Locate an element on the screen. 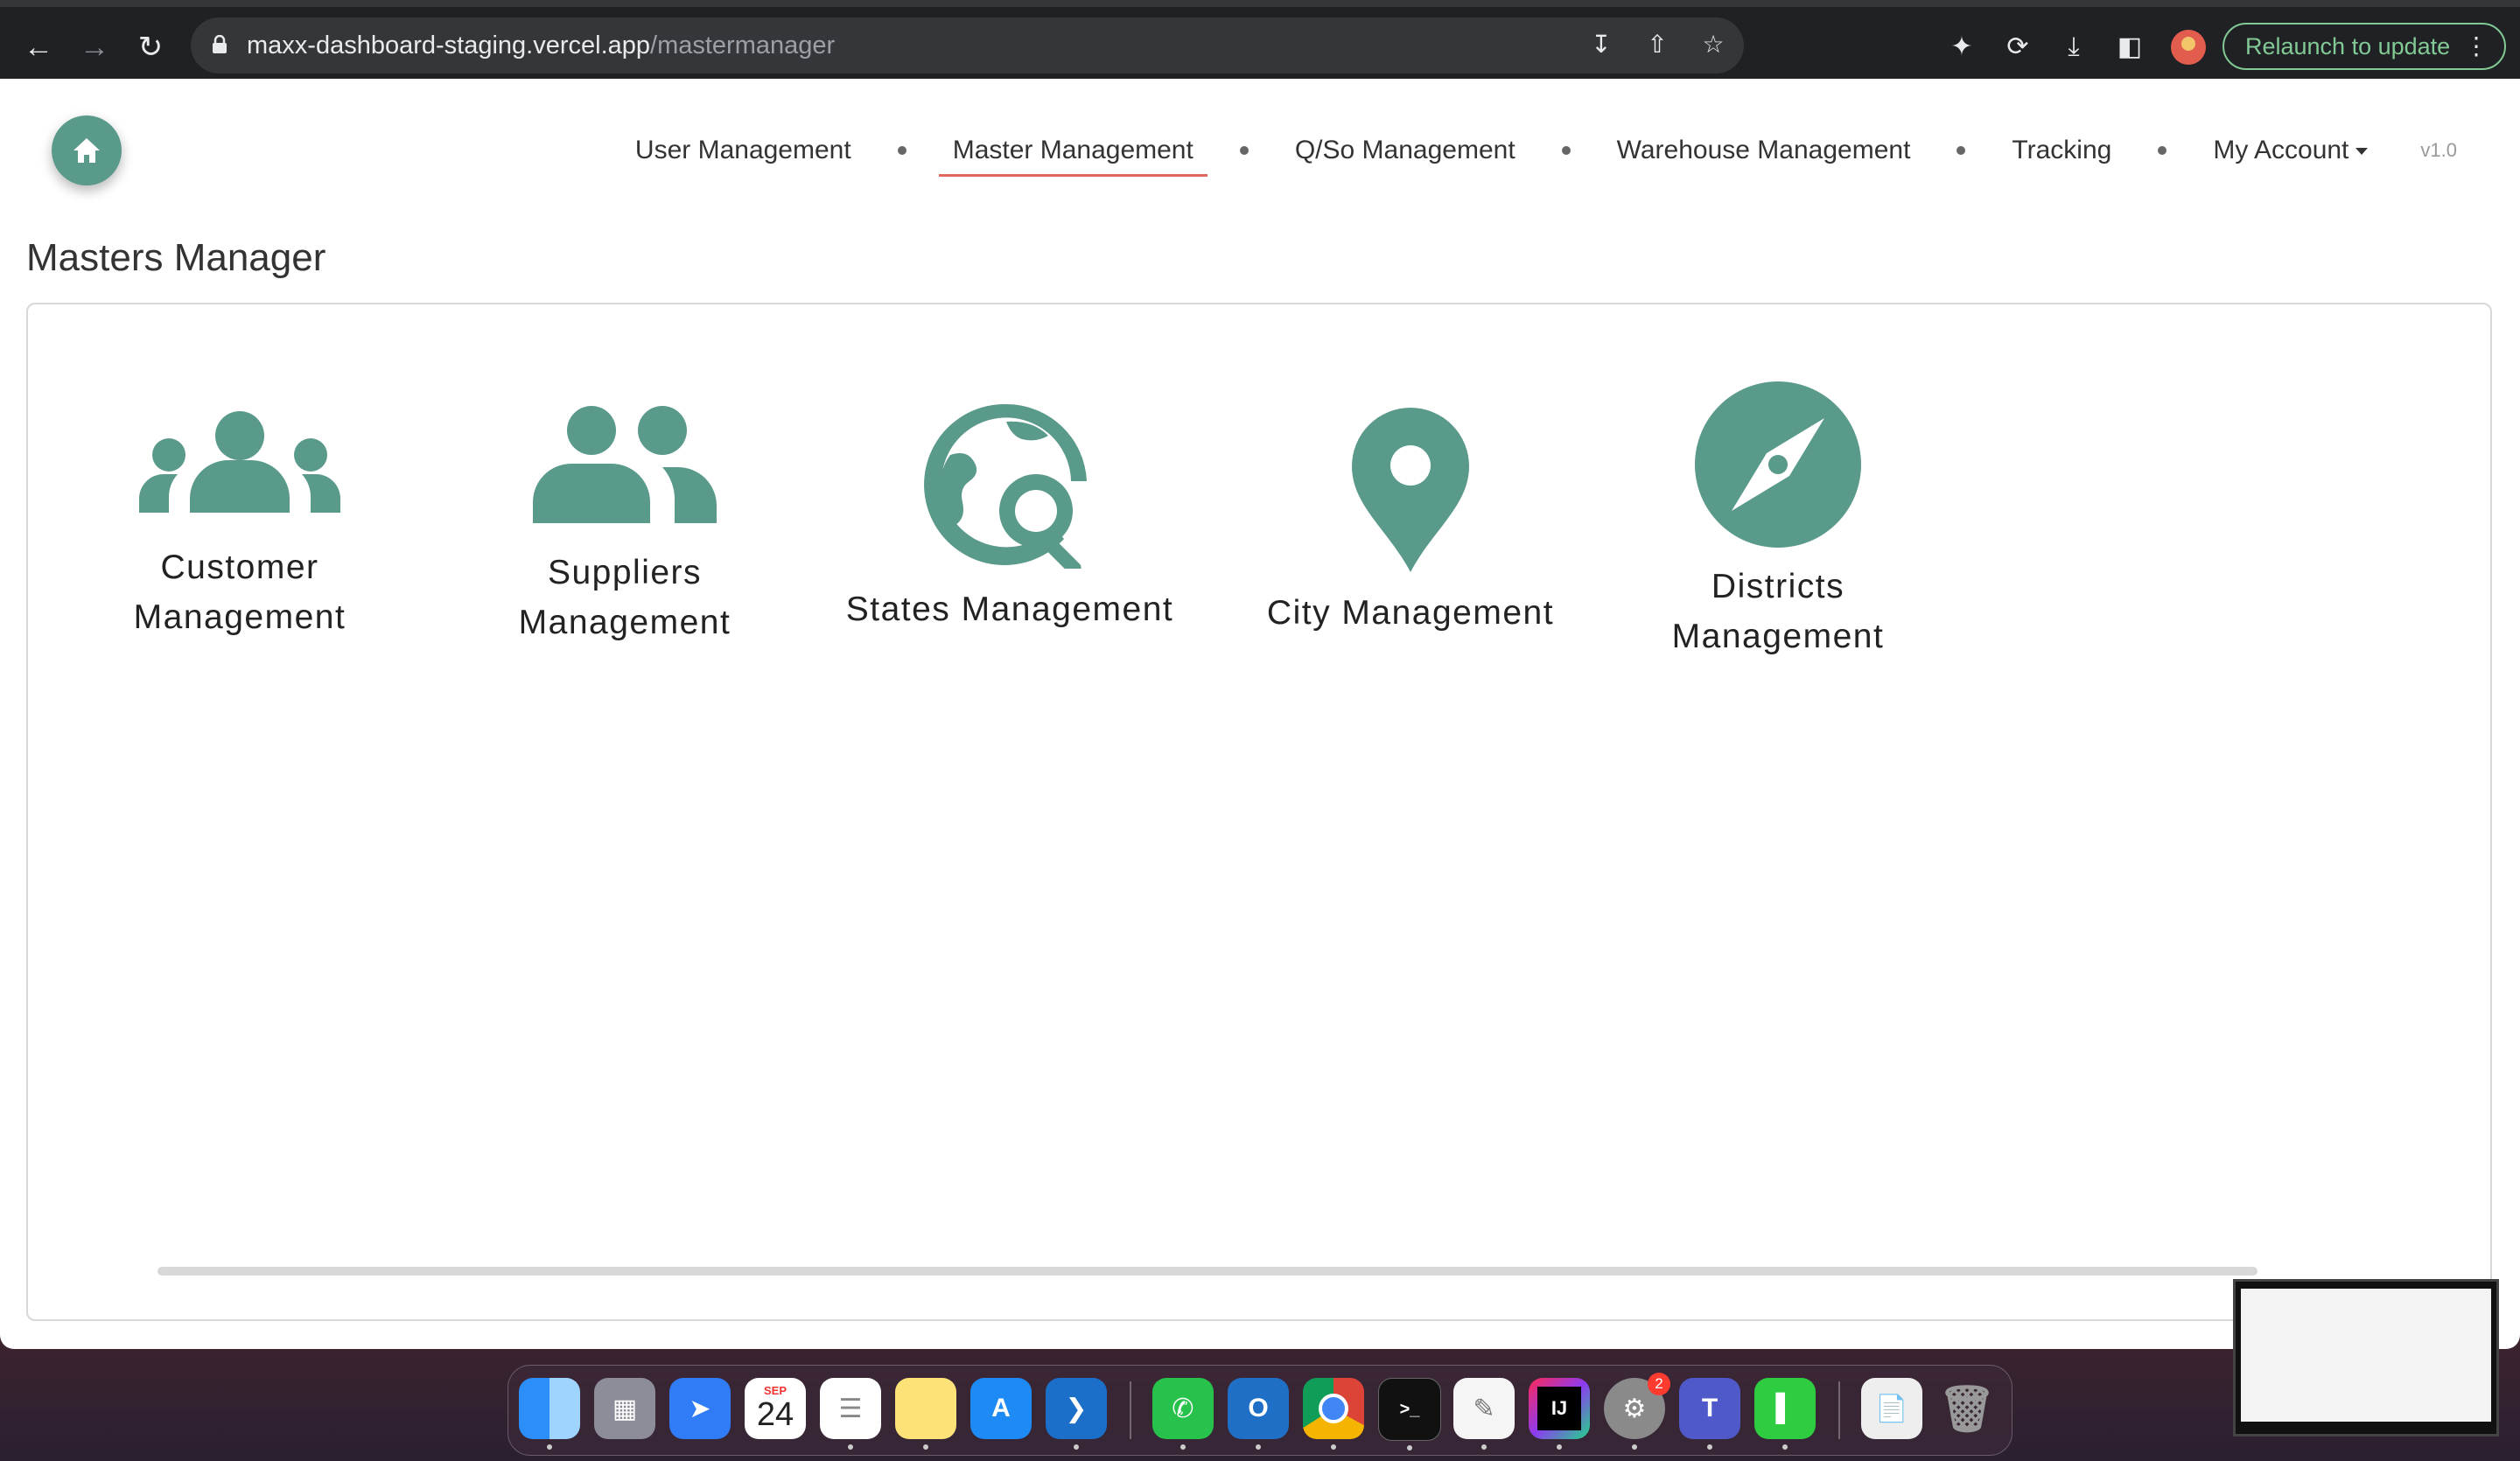  nav-my-account-dropdown: My Account is located at coordinates (2290, 150).